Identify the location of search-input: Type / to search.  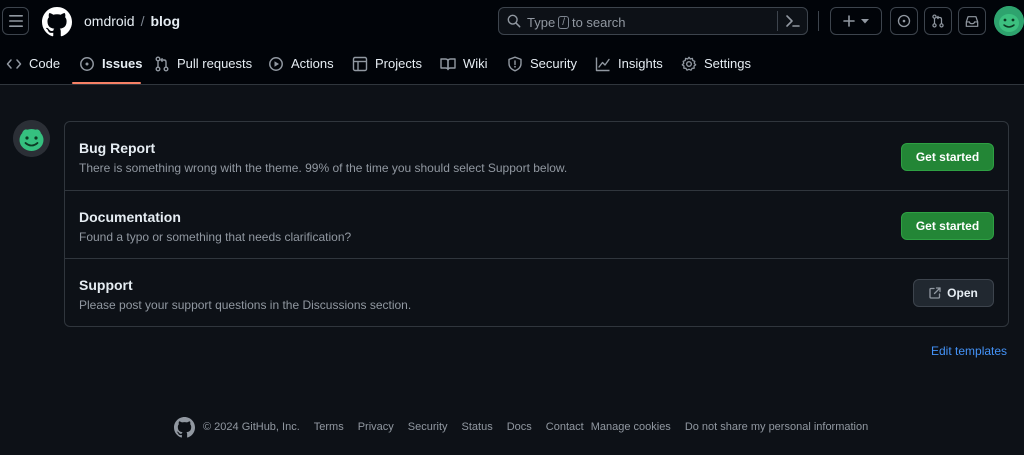
(653, 21).